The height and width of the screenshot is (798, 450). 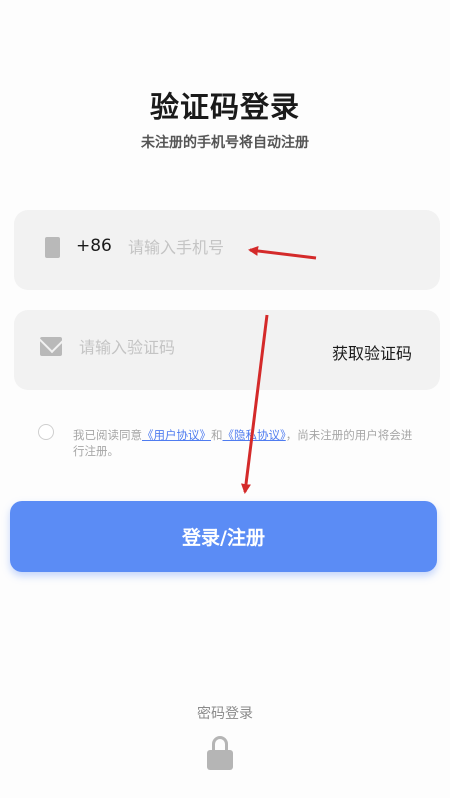 I want to click on lock-icon, so click(x=220, y=753).